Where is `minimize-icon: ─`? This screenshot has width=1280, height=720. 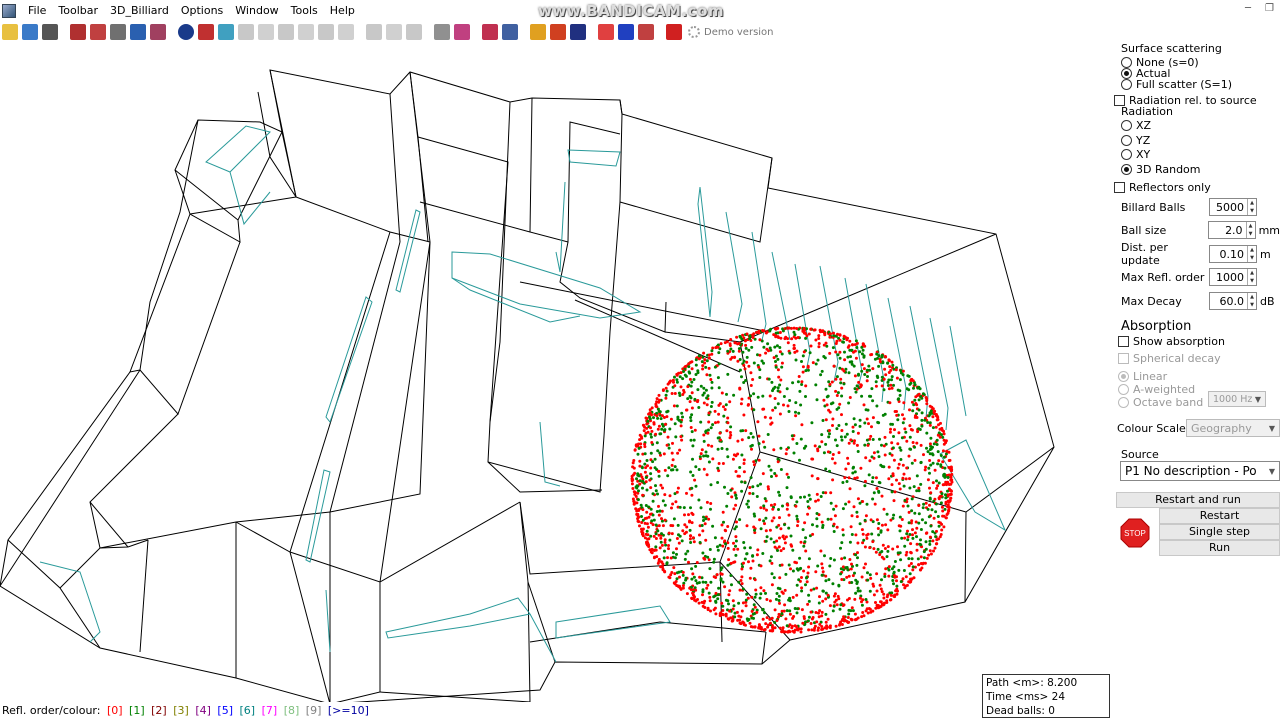 minimize-icon: ─ is located at coordinates (1248, 8).